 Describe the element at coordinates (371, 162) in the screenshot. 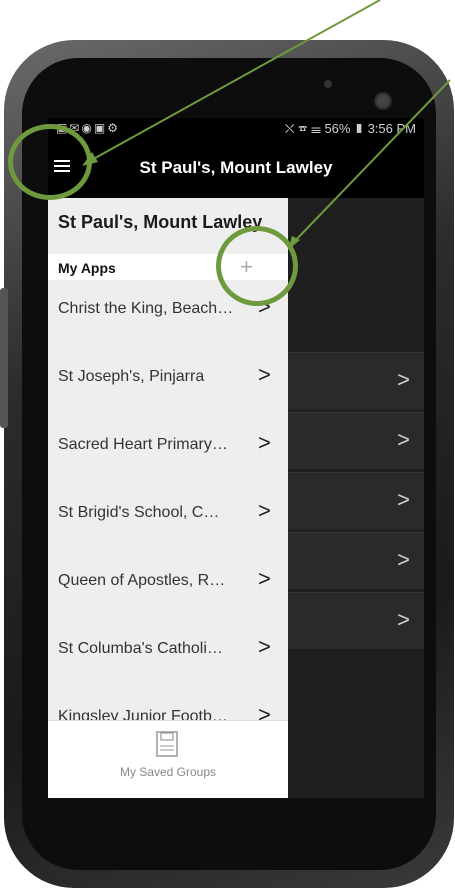

I see `annotation-arrow-add` at that location.